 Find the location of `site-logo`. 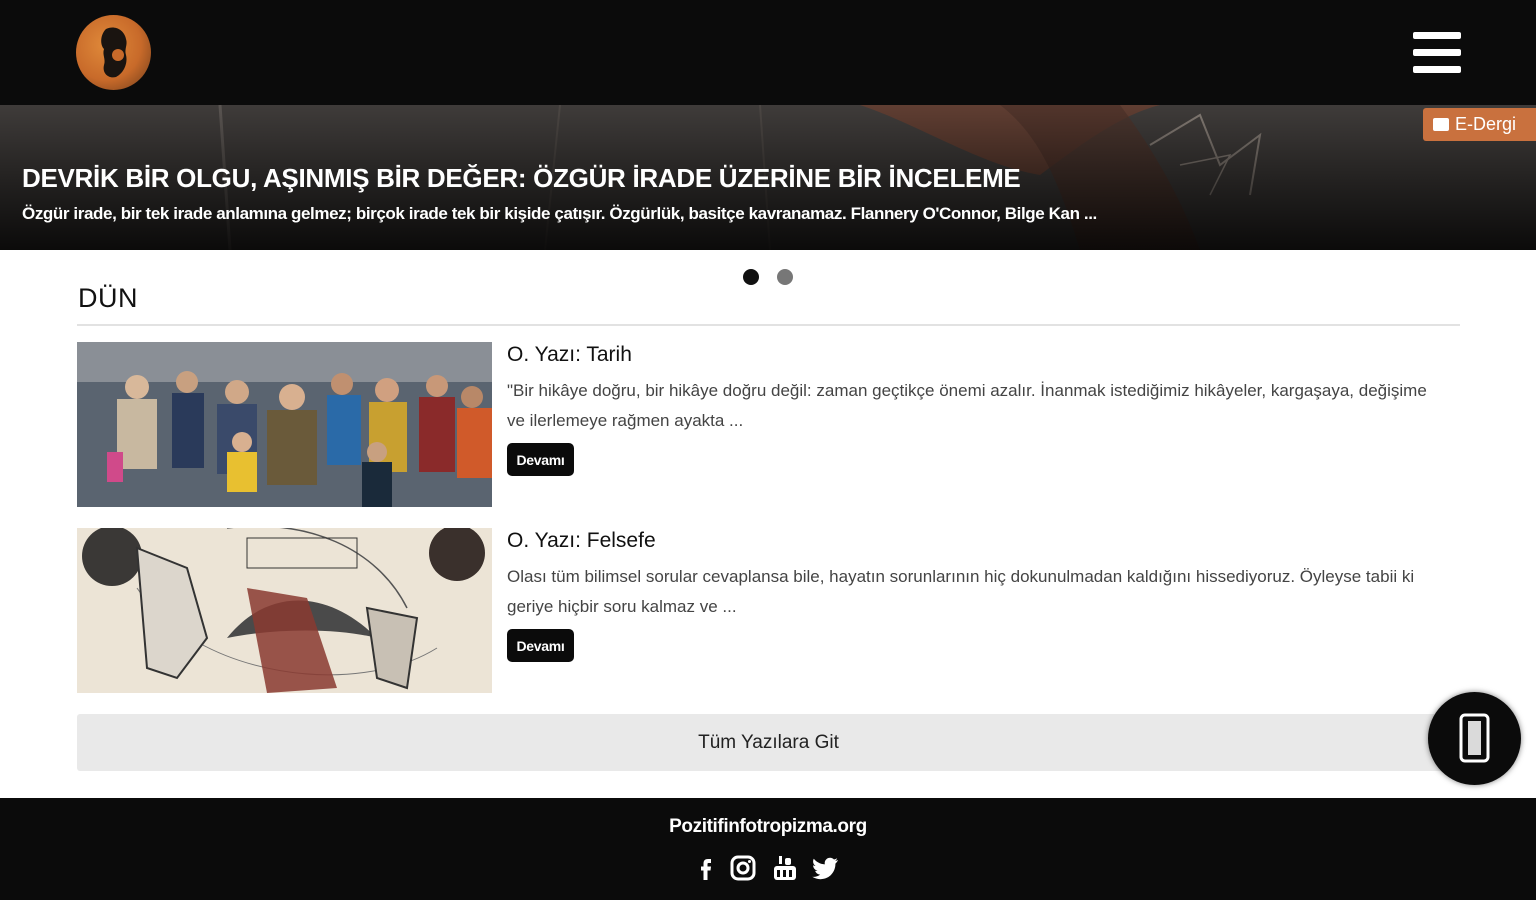

site-logo is located at coordinates (113, 52).